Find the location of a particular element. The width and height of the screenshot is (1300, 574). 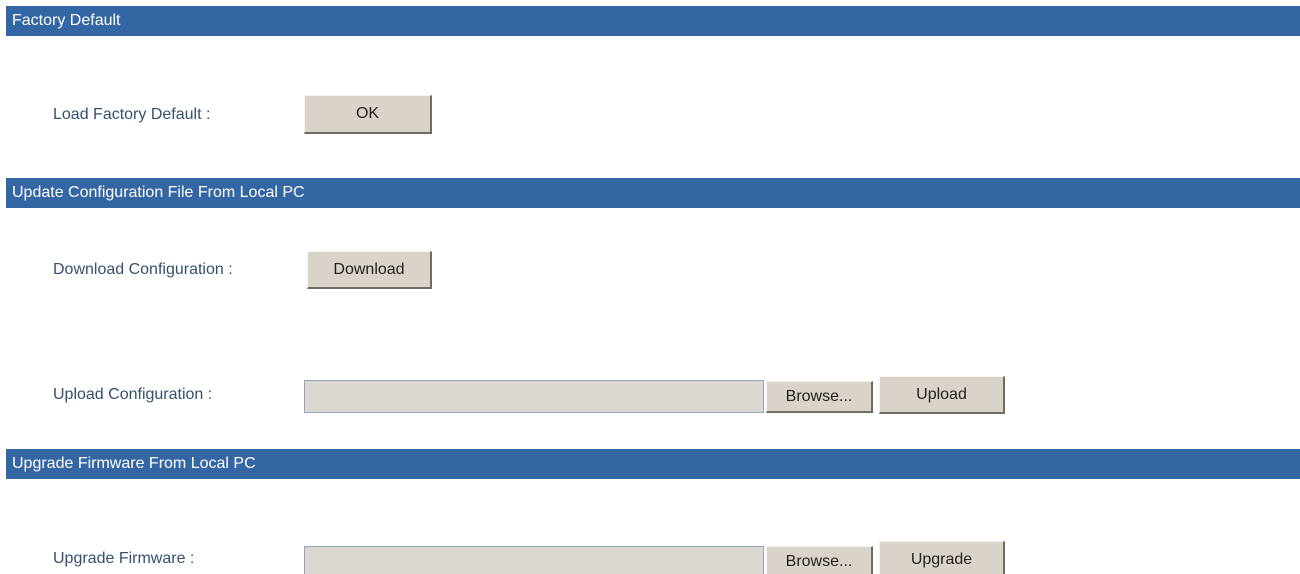

section-header-factory-default: Factory Default is located at coordinates (653, 21).